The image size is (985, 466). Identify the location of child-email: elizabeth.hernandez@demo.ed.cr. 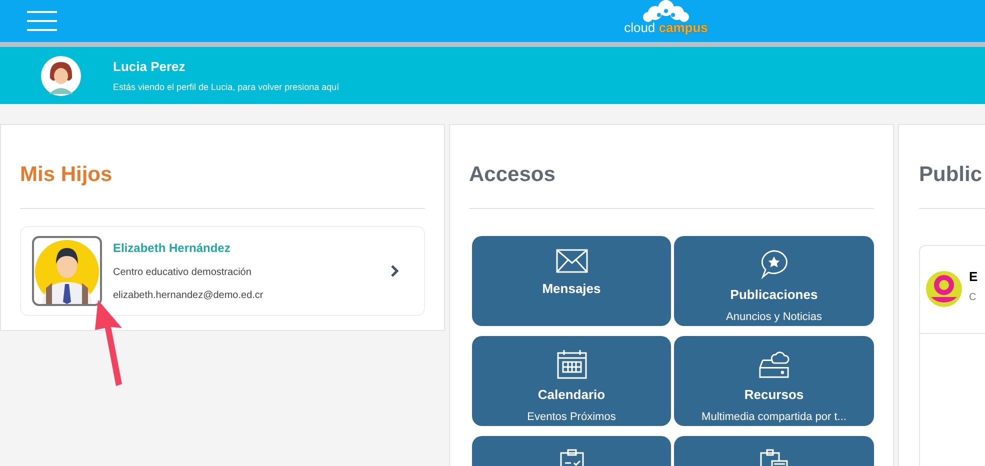
(188, 295).